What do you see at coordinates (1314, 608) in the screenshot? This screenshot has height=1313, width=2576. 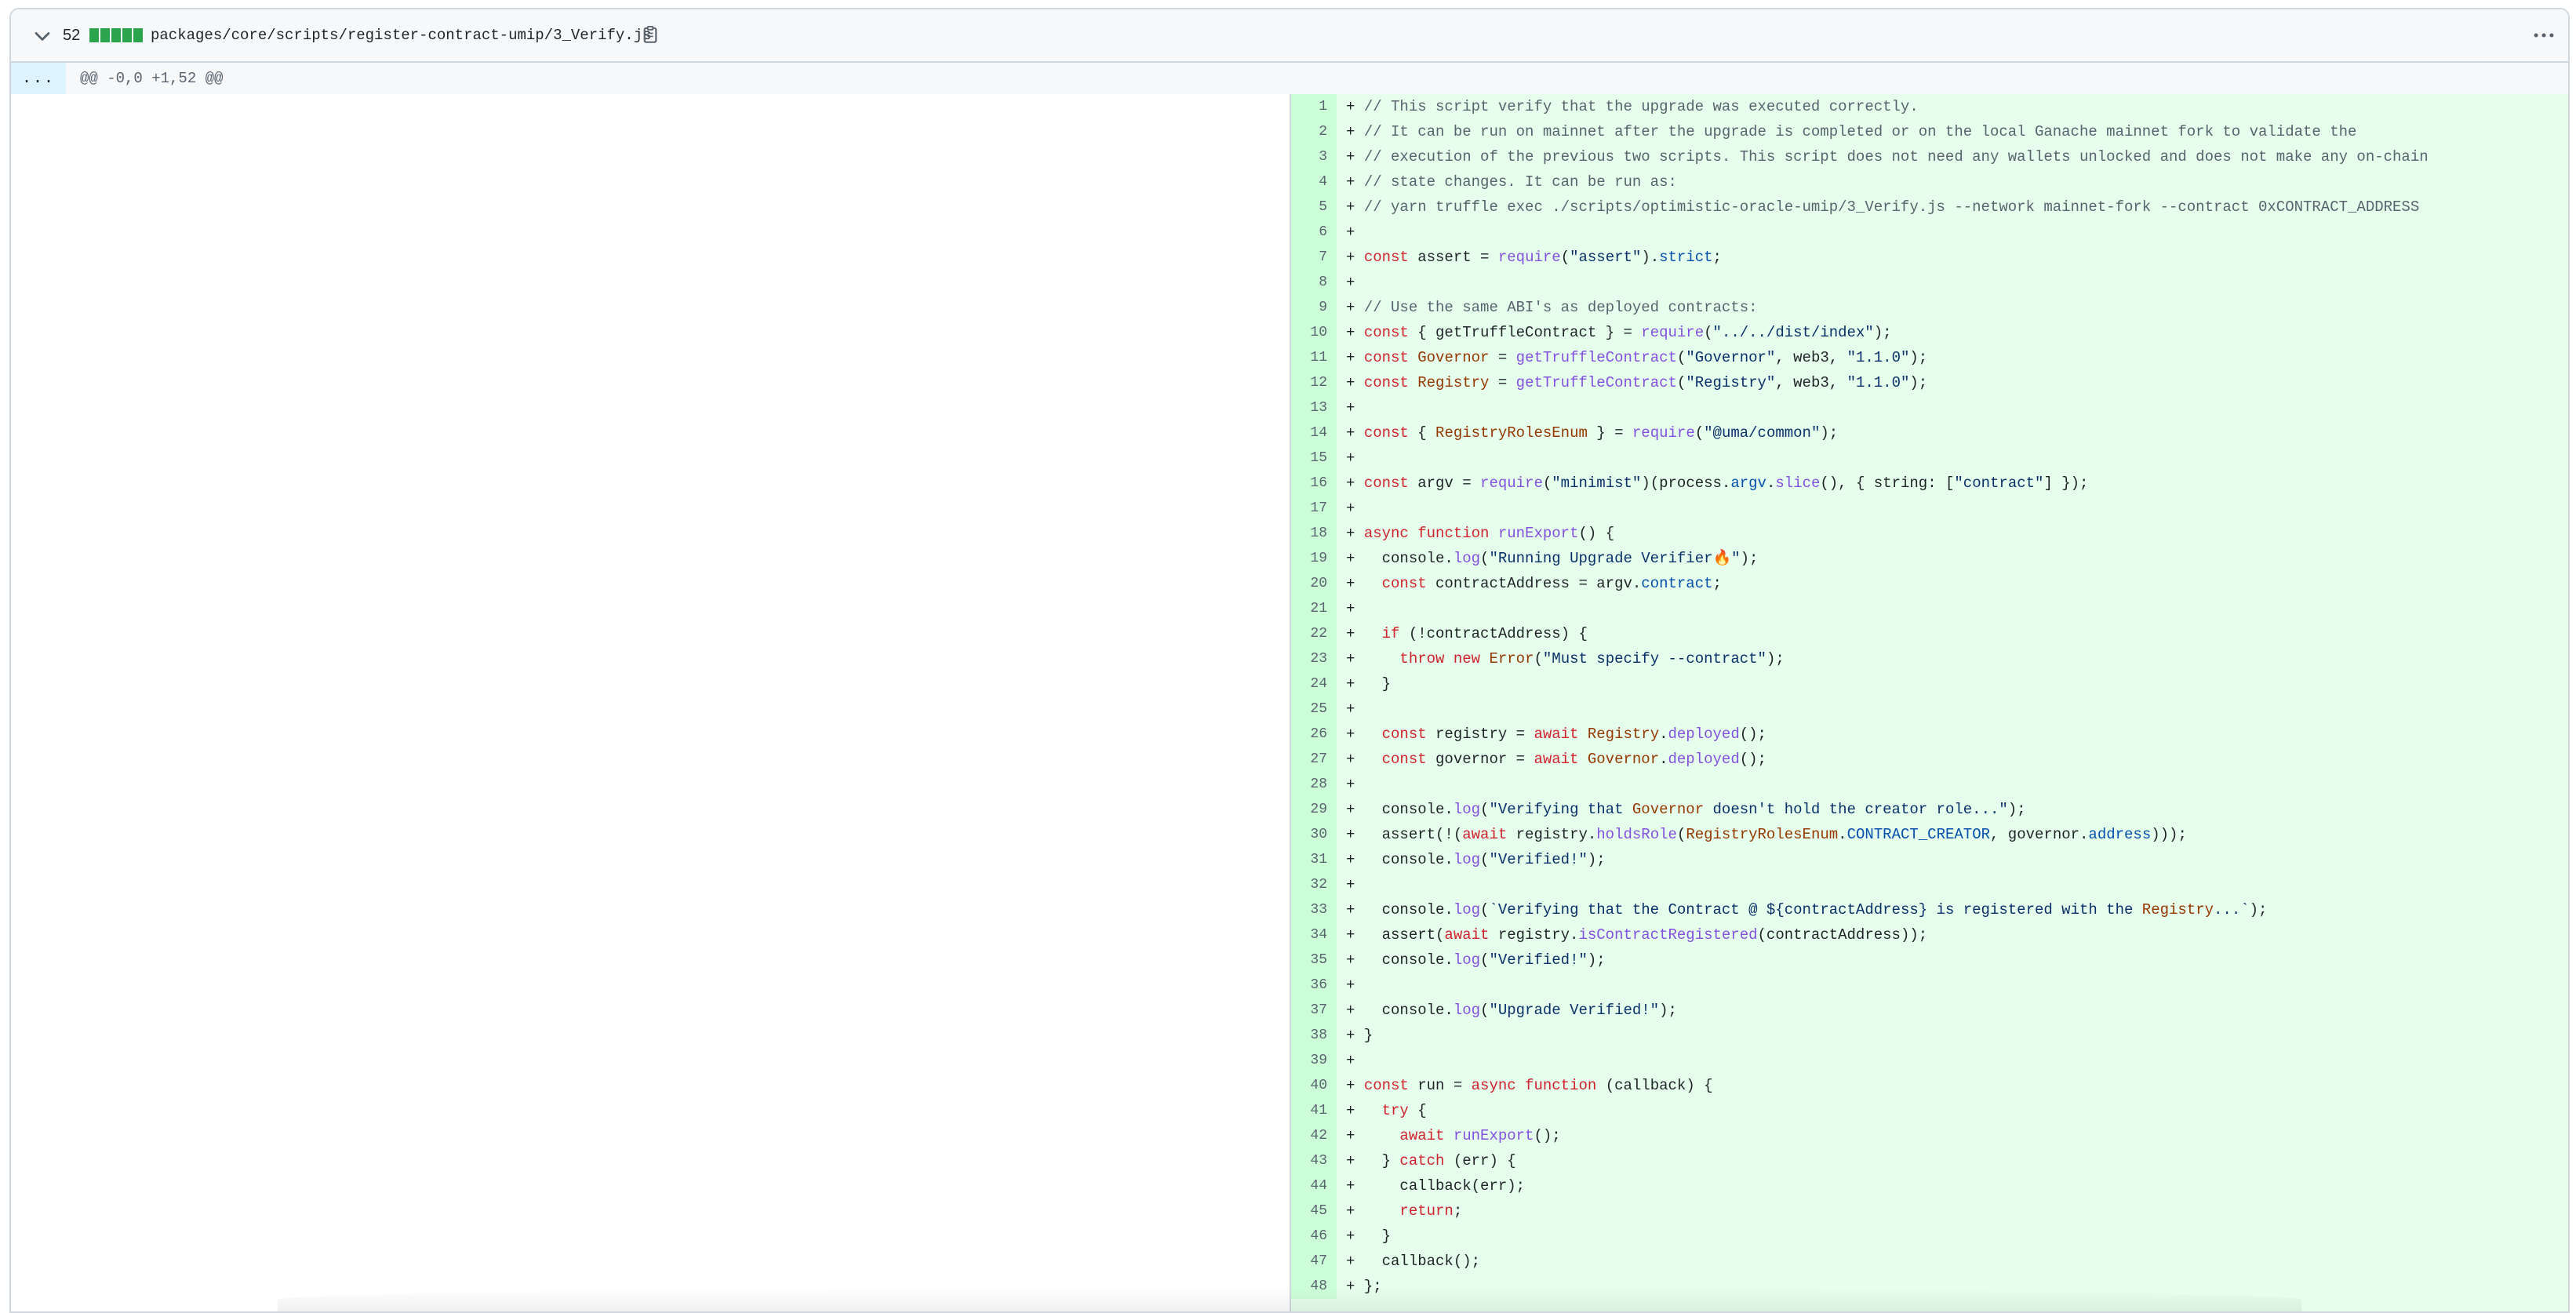 I see `line-number: 21` at bounding box center [1314, 608].